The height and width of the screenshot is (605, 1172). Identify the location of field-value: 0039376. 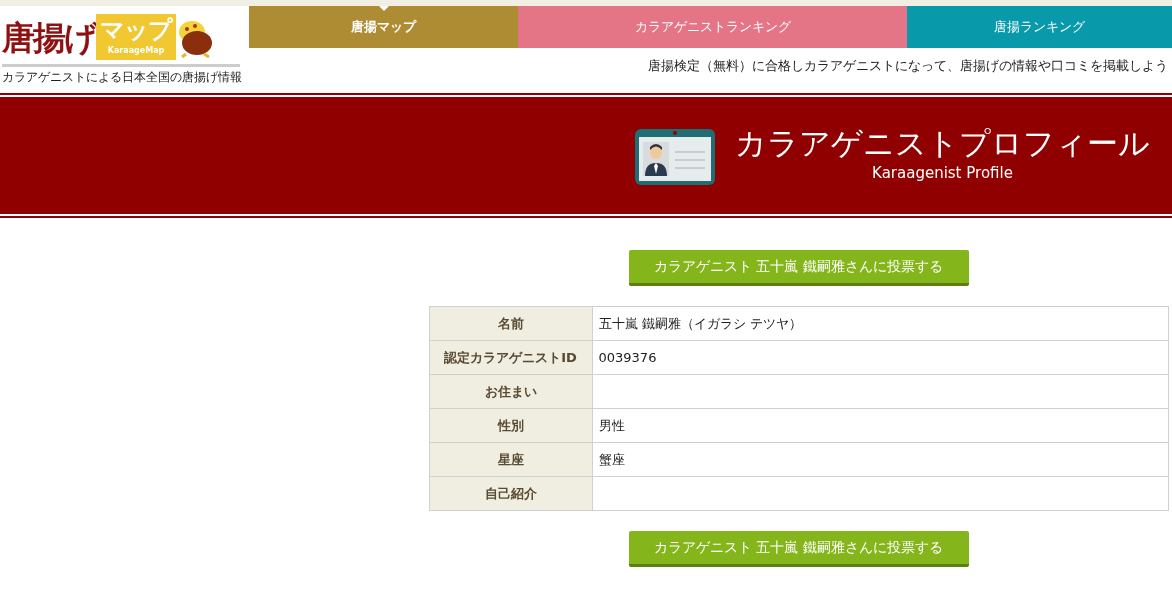
(880, 357).